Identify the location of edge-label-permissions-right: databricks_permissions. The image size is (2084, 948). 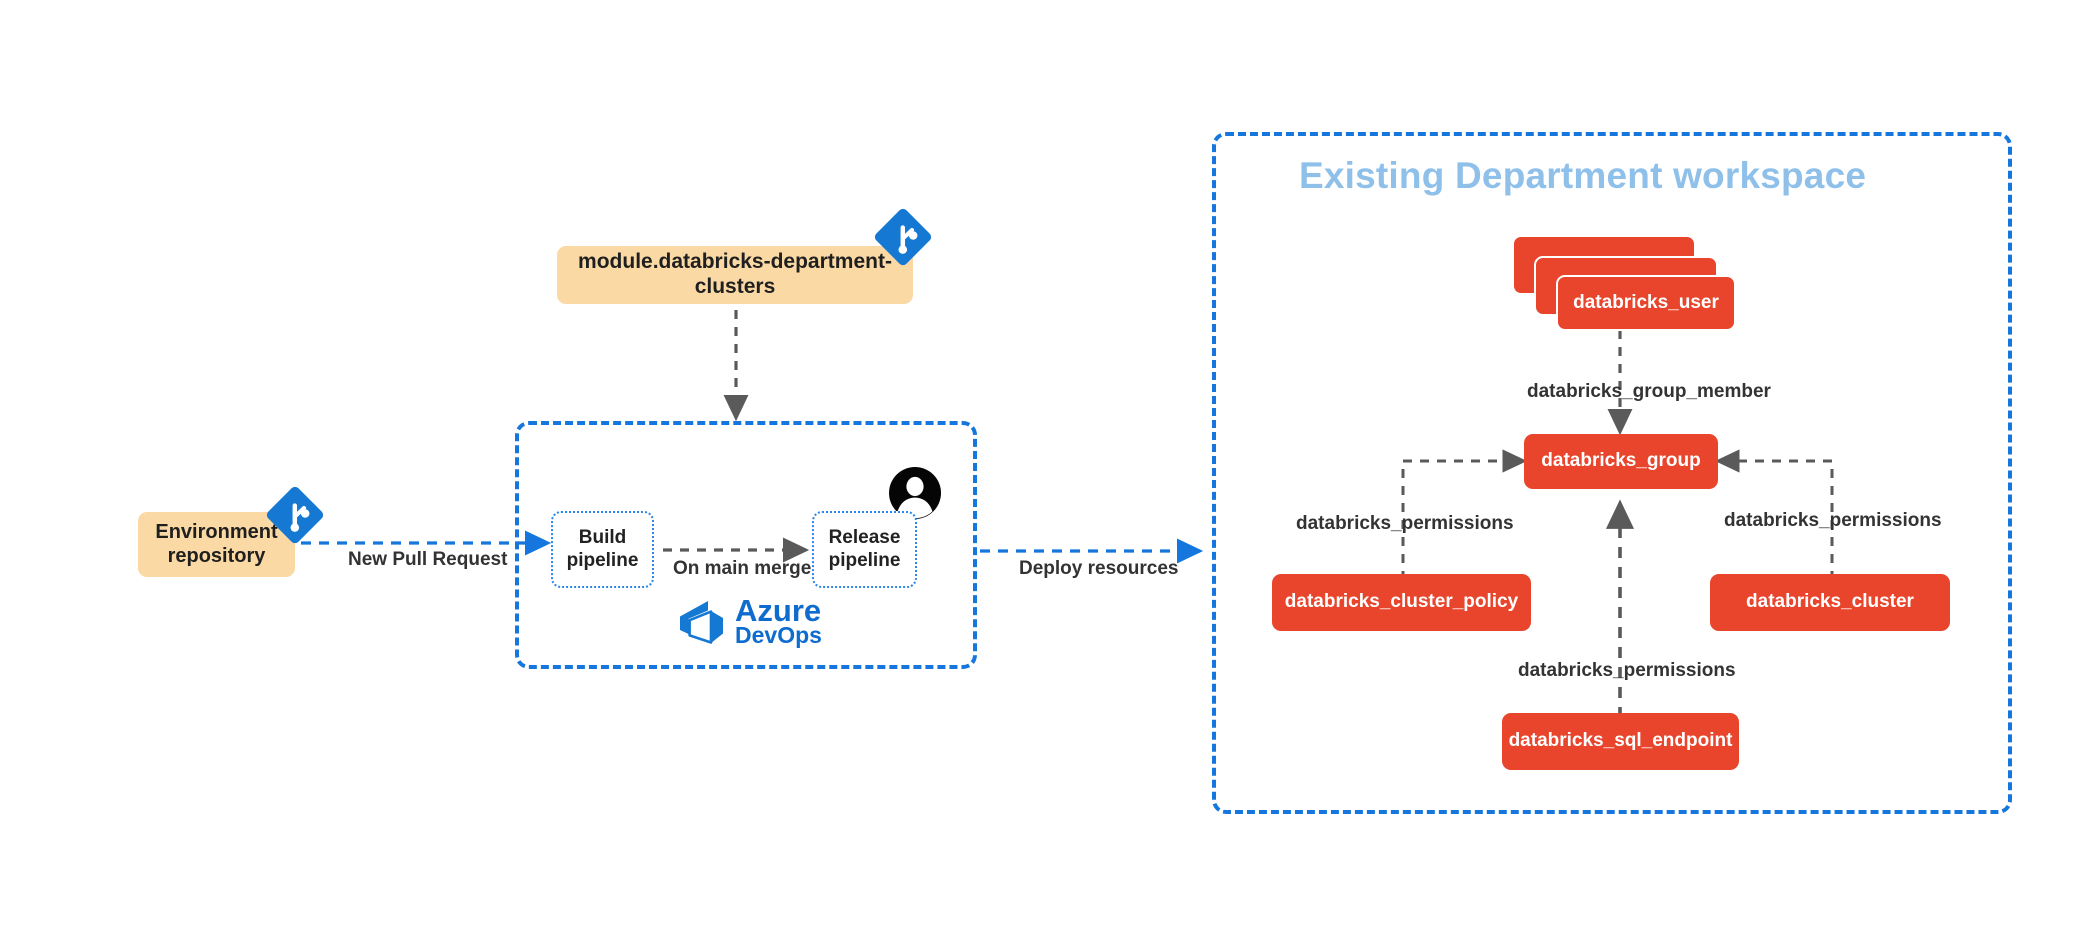
(1833, 520).